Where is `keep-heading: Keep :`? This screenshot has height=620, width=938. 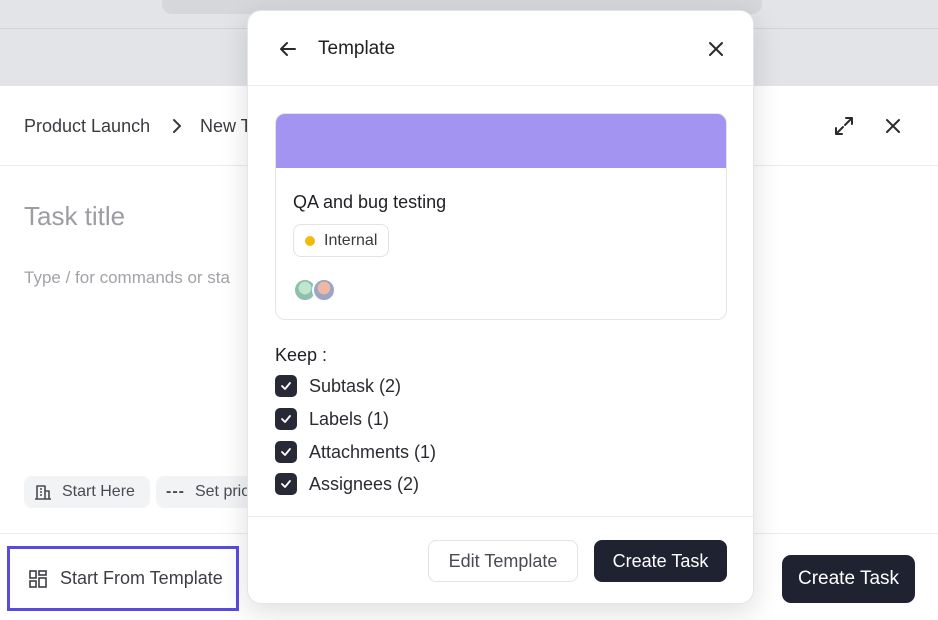 keep-heading: Keep : is located at coordinates (301, 355).